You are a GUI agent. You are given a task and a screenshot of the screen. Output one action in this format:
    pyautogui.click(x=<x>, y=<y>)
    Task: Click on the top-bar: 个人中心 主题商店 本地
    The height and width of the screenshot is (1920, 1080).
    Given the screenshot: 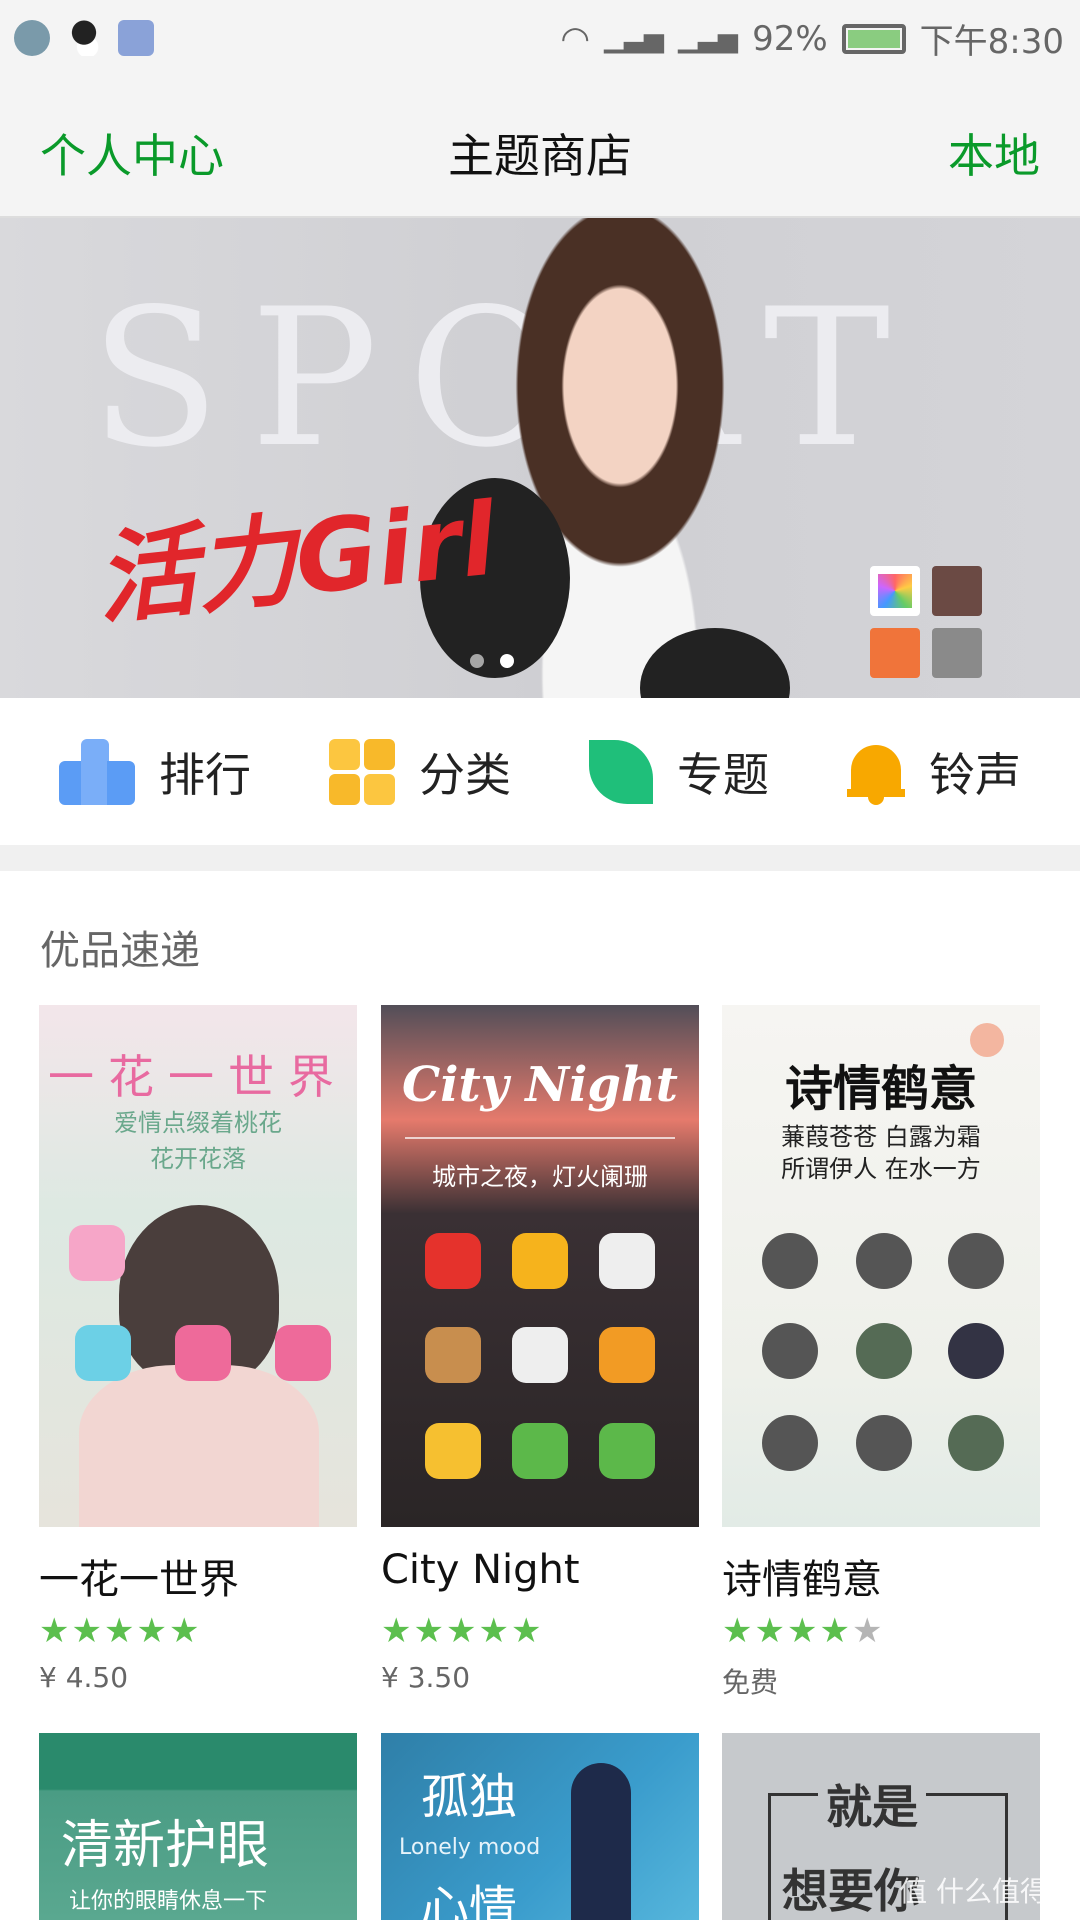 What is the action you would take?
    pyautogui.click(x=540, y=147)
    